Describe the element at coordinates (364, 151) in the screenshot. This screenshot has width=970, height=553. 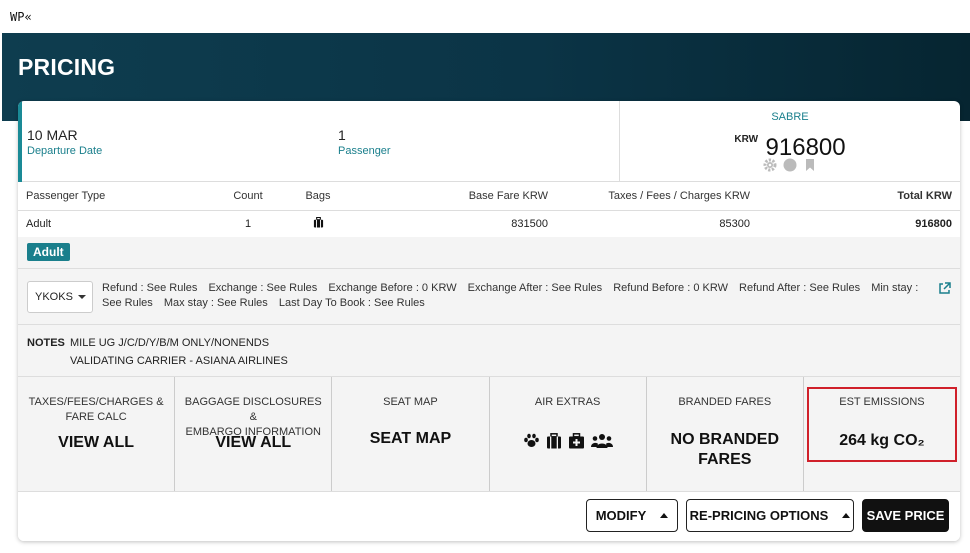
I see `passenger-label: Passenger` at that location.